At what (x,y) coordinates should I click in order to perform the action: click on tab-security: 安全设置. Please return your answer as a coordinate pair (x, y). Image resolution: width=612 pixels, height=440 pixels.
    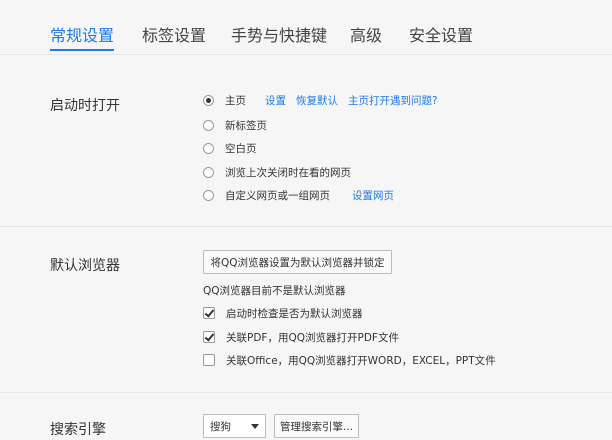
    Looking at the image, I should click on (441, 34).